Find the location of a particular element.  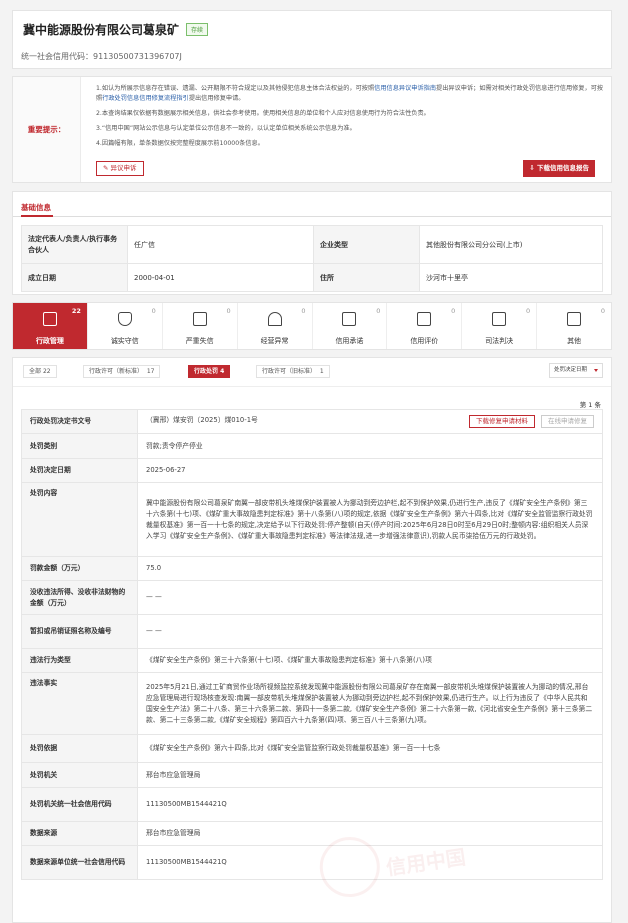

tab-serious-dishonesty: 0 严重失信 is located at coordinates (200, 326).